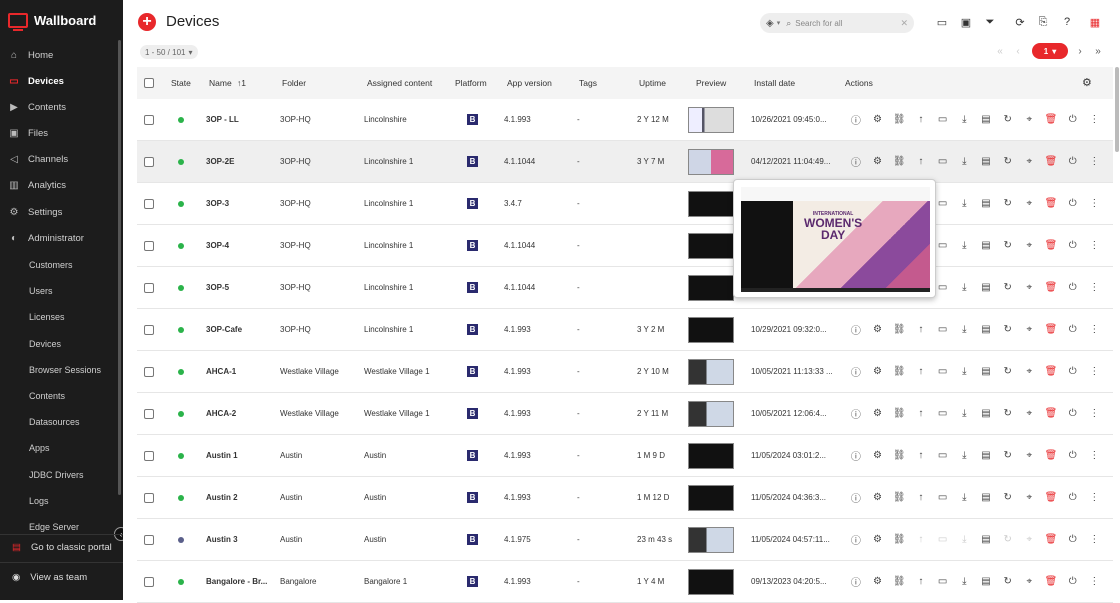  I want to click on add-device-button: +, so click(147, 22).